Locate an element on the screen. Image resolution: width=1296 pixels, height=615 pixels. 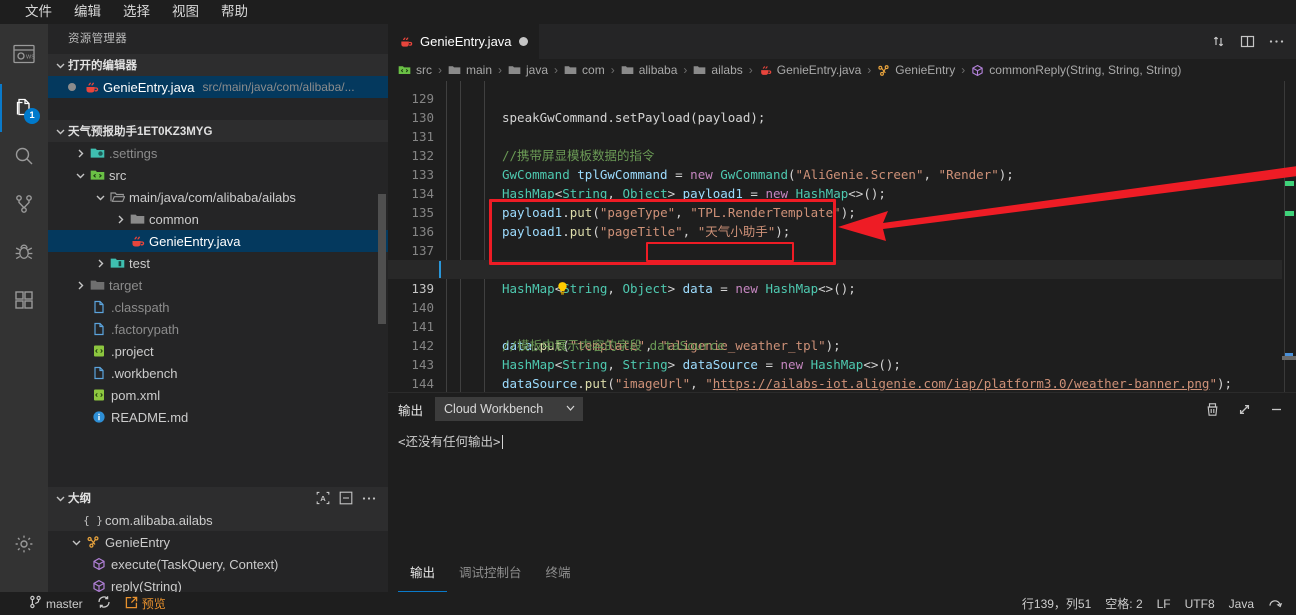
output-caret is located at coordinates (502, 442).